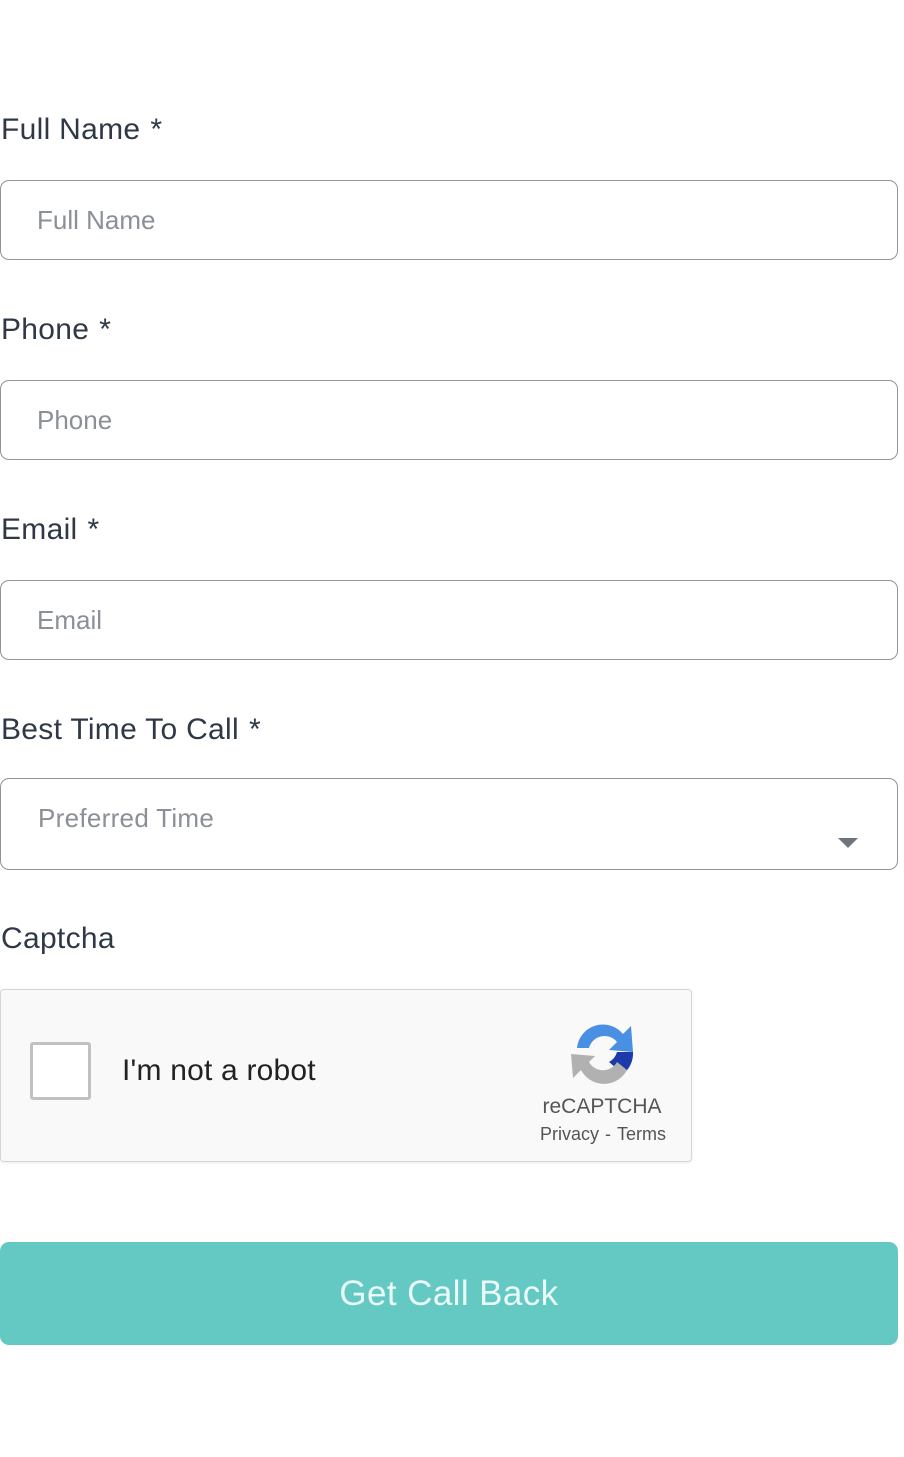 This screenshot has height=1457, width=904. I want to click on preferred-time-placeholder: Preferred Time, so click(126, 818).